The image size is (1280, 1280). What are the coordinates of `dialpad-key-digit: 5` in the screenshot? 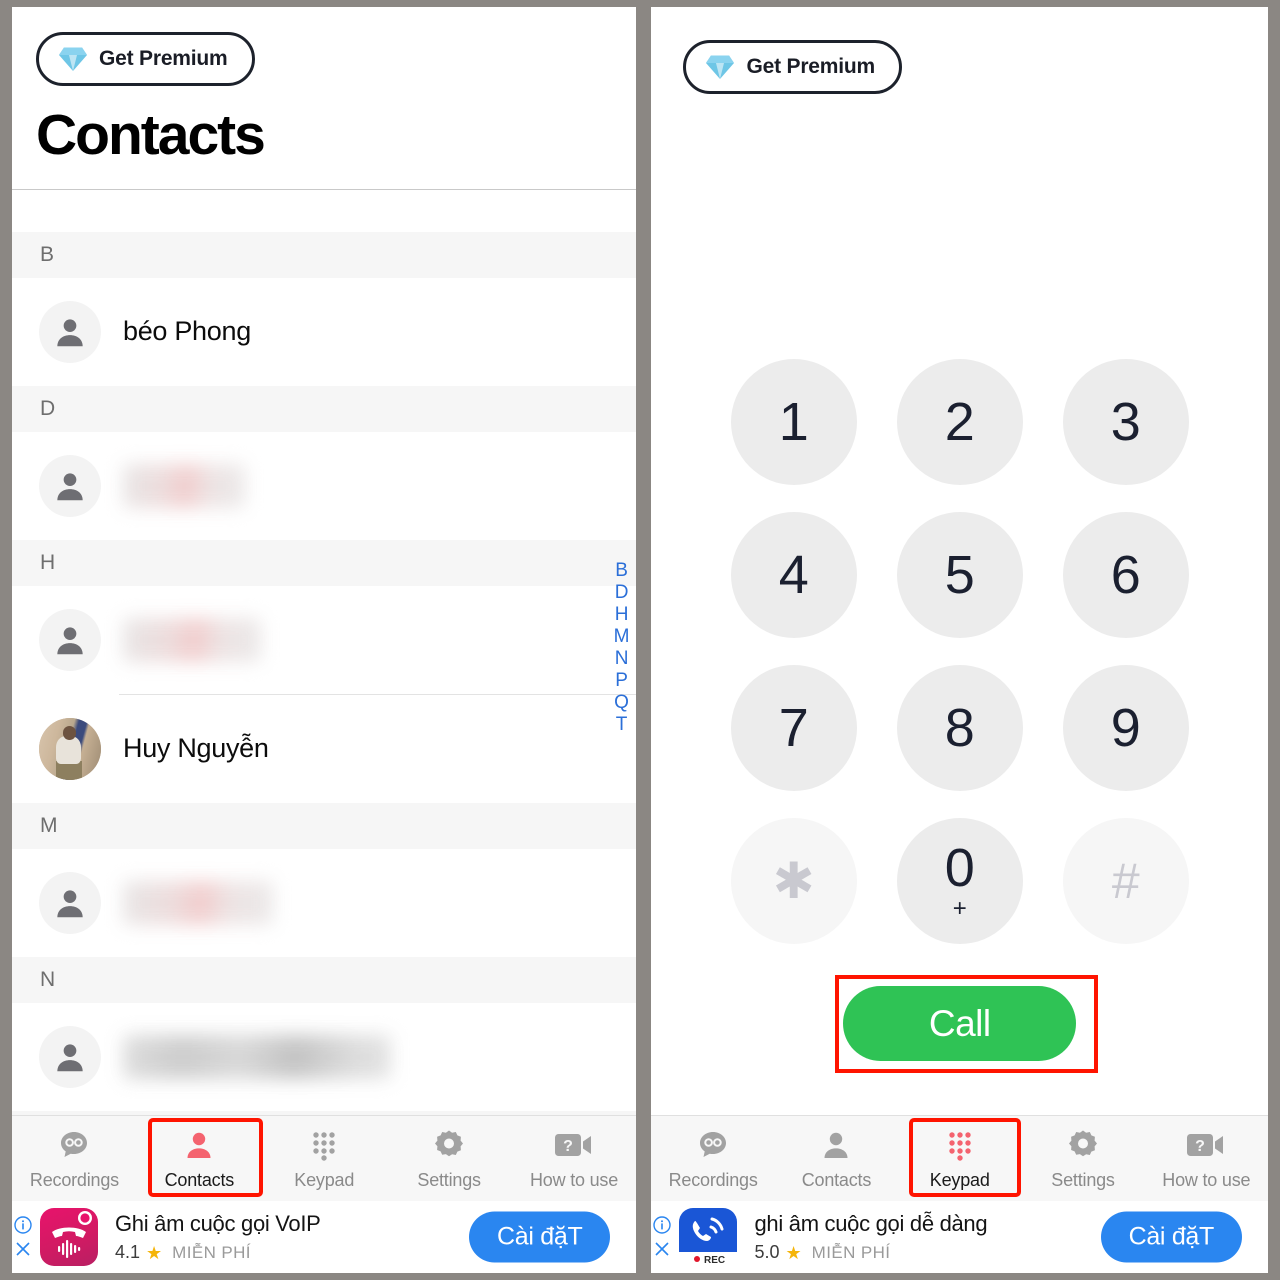 It's located at (959, 575).